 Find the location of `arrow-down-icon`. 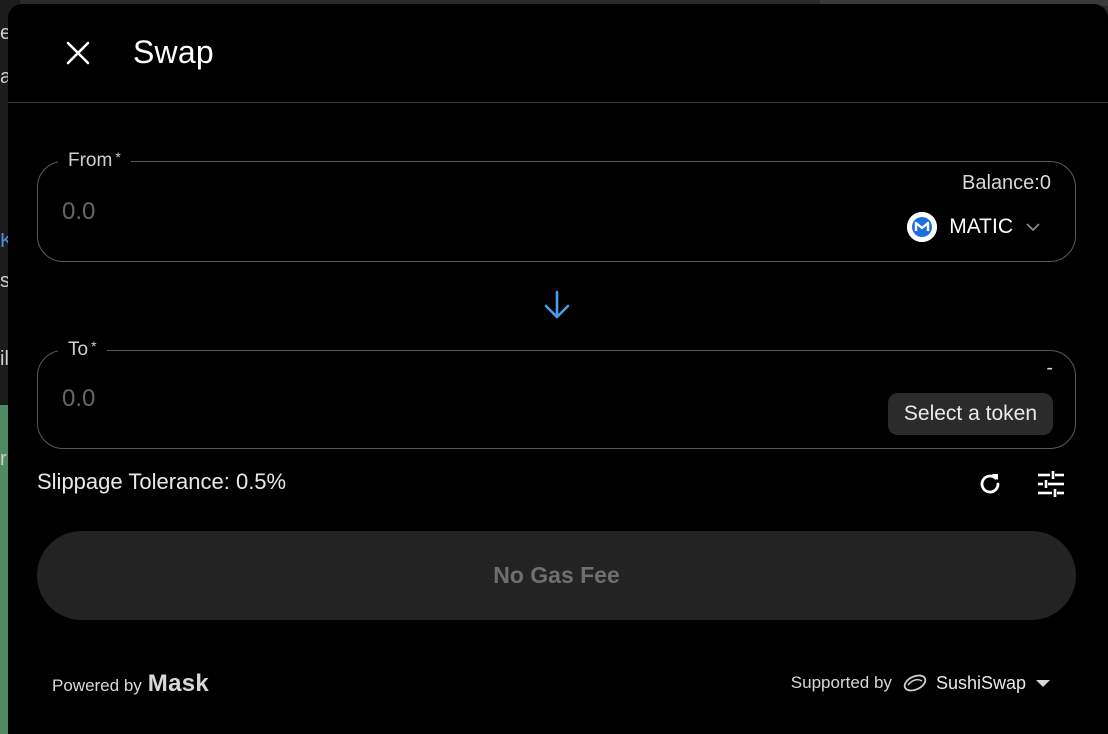

arrow-down-icon is located at coordinates (557, 304).